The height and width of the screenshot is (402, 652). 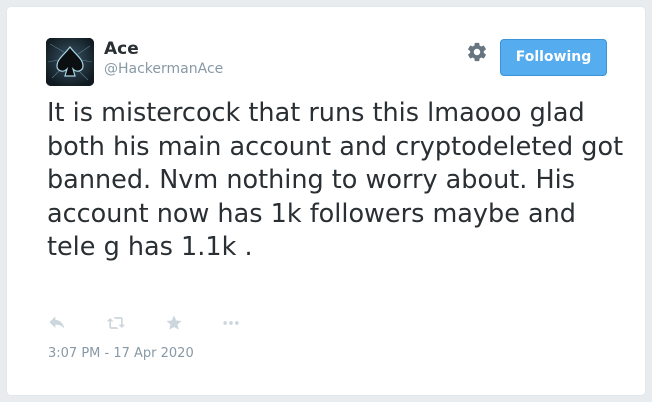 What do you see at coordinates (232, 324) in the screenshot?
I see `more-icon` at bounding box center [232, 324].